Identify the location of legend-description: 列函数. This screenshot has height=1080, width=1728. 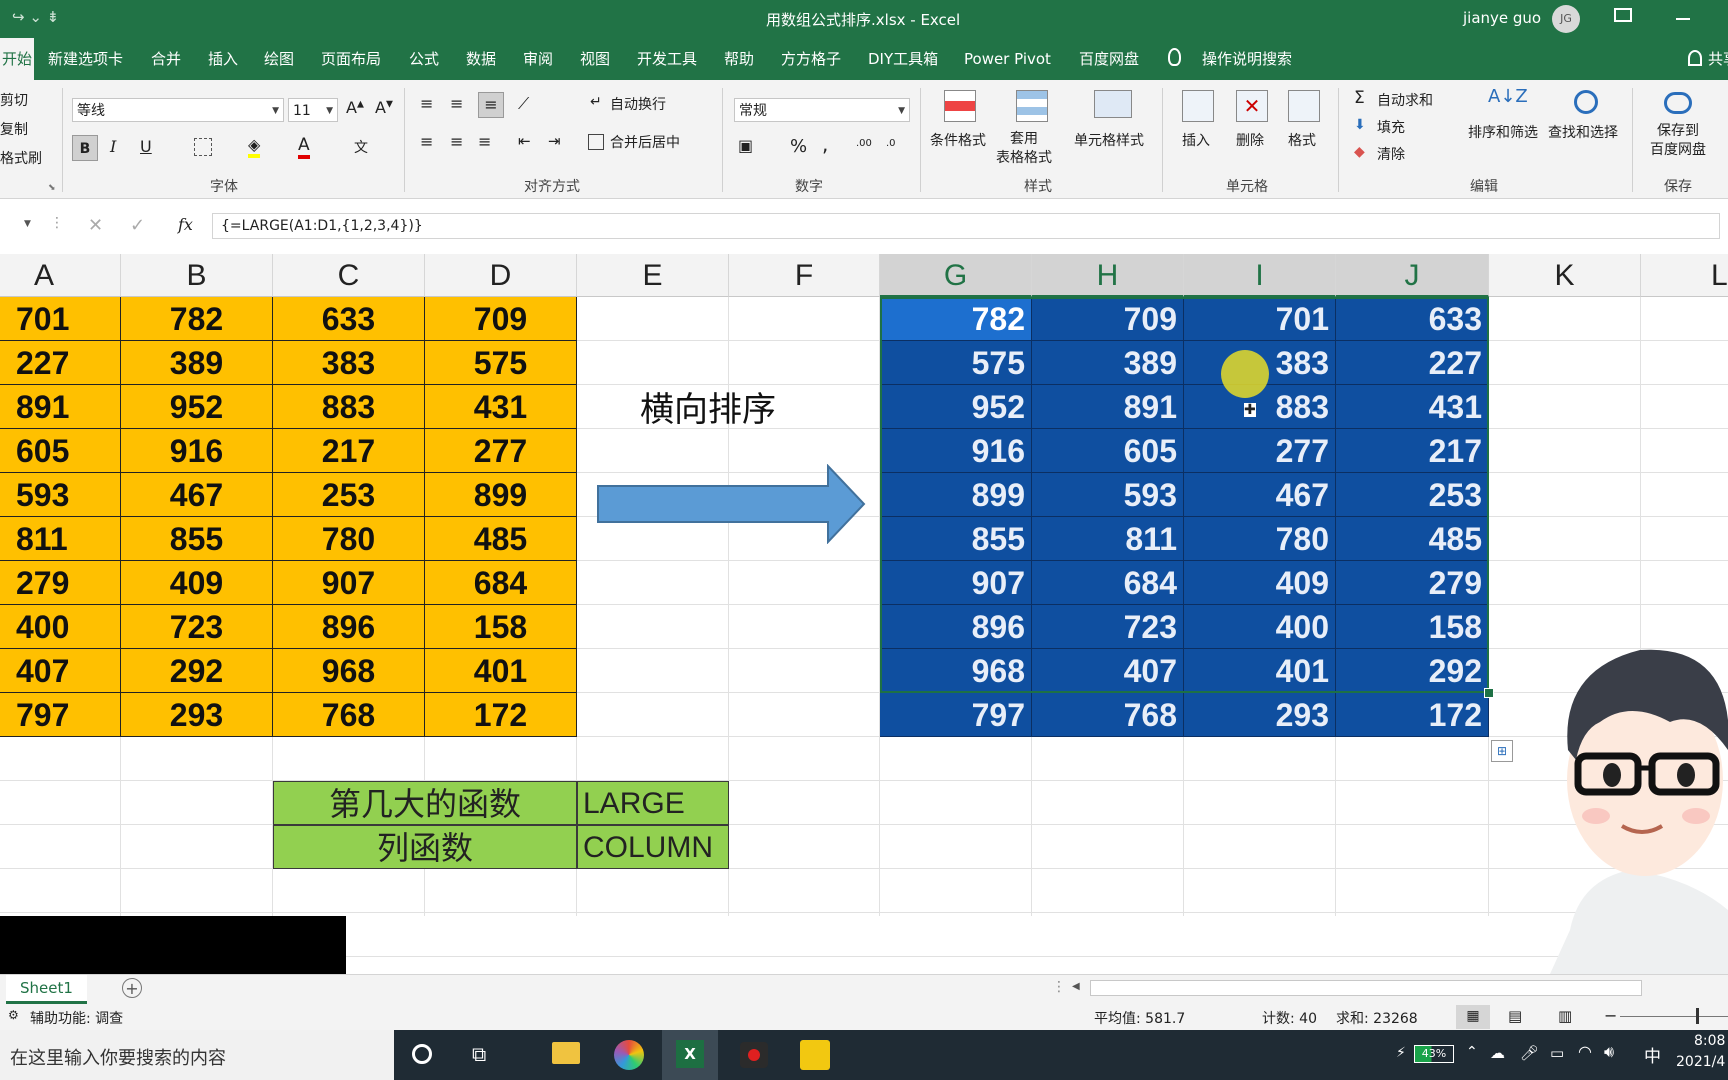
(425, 847).